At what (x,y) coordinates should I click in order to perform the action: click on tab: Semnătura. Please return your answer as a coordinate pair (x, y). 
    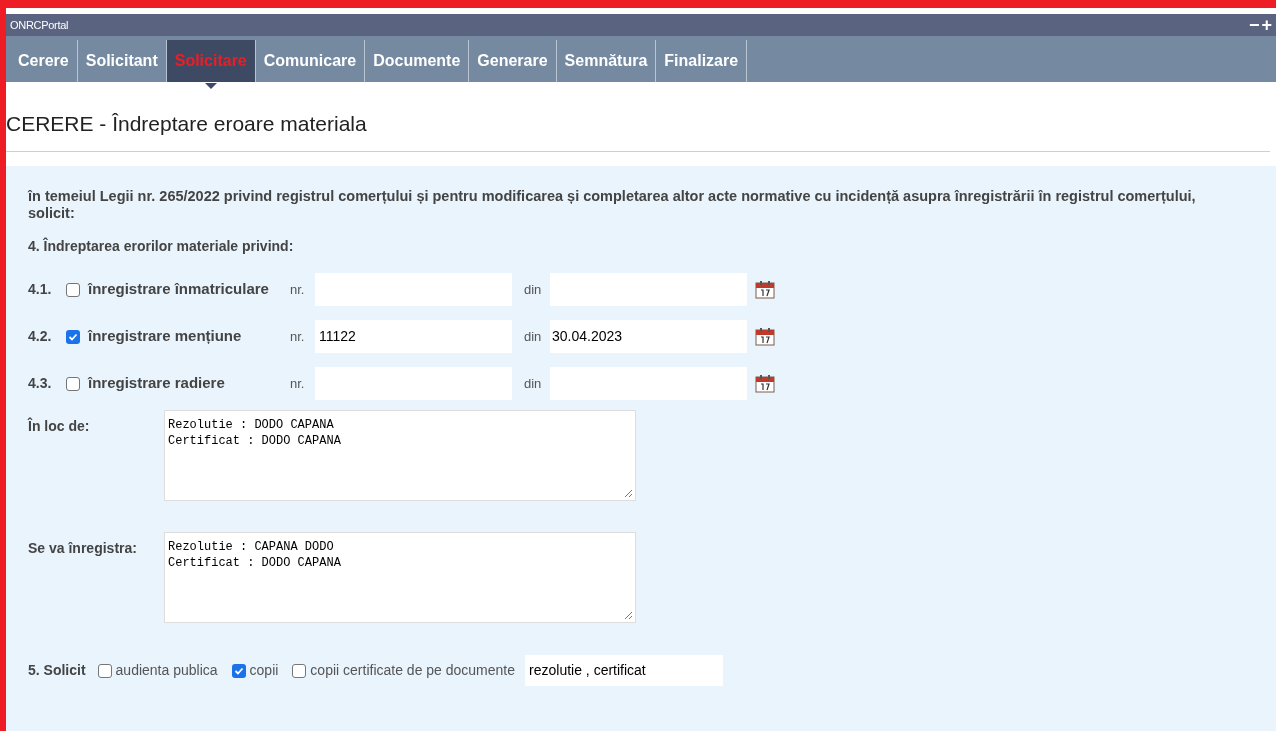
    Looking at the image, I should click on (606, 61).